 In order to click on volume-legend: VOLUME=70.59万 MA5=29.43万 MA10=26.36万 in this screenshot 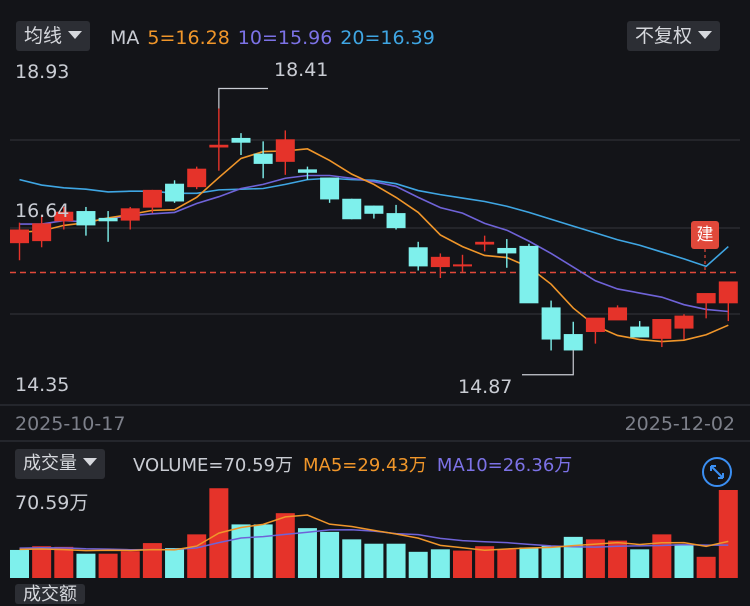, I will do `click(357, 466)`.